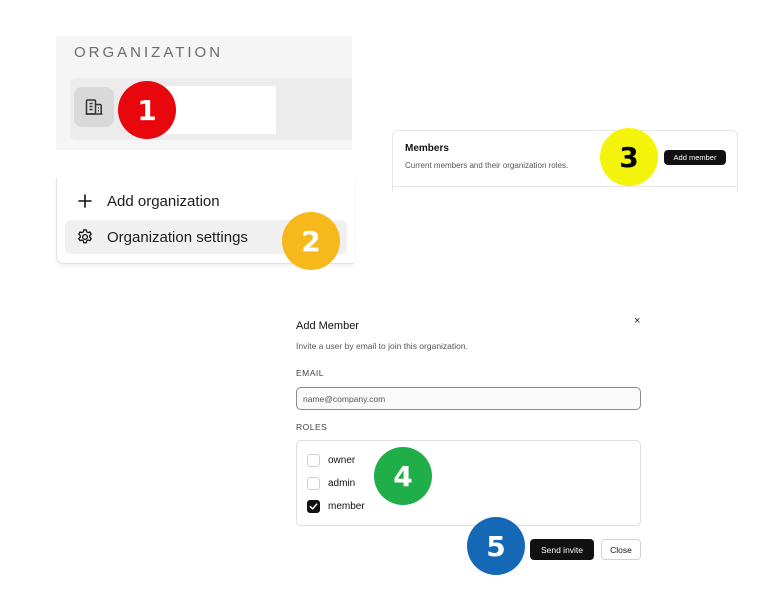 This screenshot has height=600, width=780. I want to click on role-owner-option: owner, so click(331, 460).